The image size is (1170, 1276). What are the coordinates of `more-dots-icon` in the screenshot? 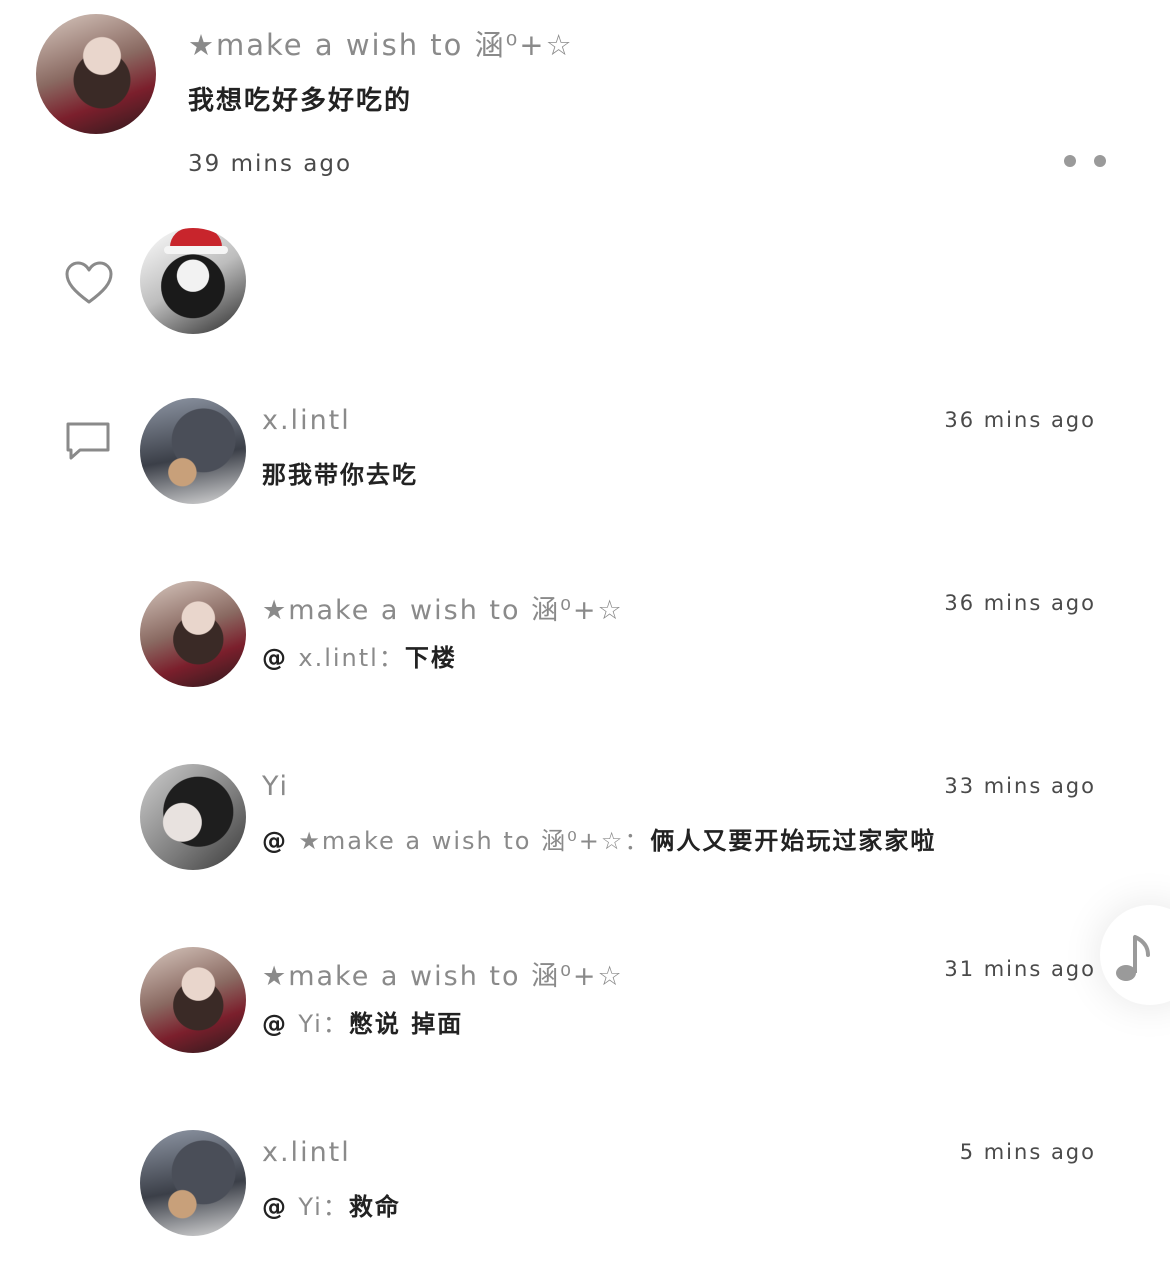 It's located at (1085, 161).